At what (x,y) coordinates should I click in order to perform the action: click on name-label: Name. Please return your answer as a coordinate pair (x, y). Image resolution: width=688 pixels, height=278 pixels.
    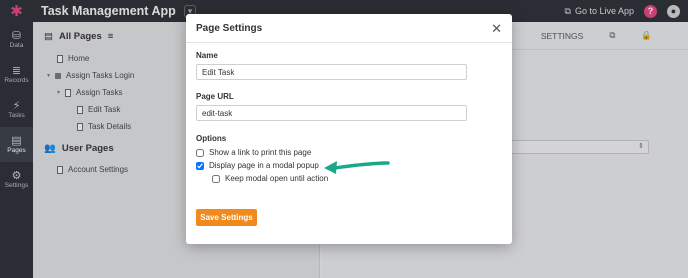
    Looking at the image, I should click on (207, 55).